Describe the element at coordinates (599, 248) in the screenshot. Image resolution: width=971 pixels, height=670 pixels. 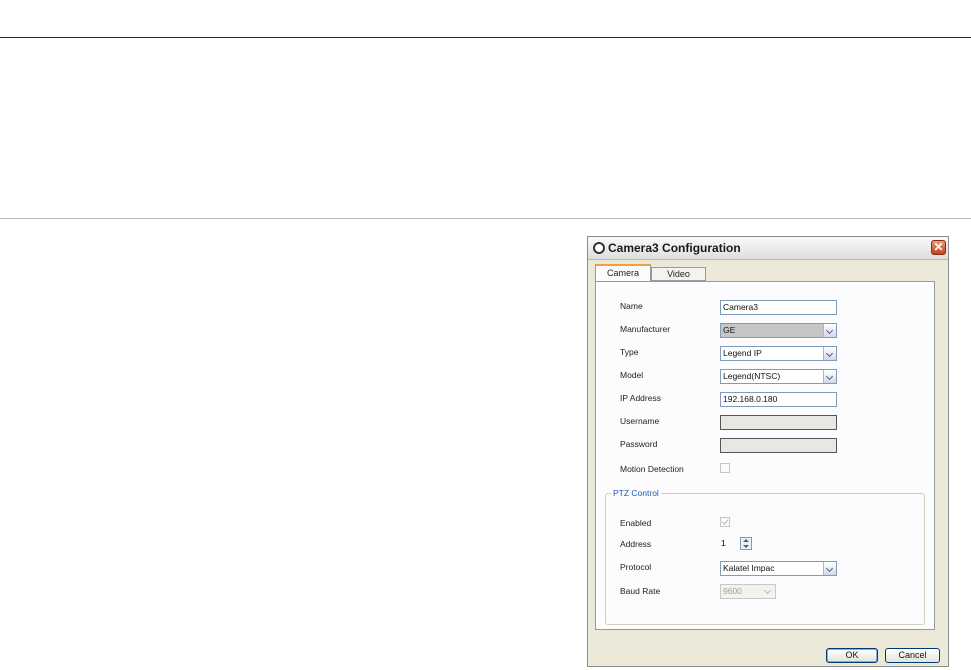
I see `window-icon` at that location.